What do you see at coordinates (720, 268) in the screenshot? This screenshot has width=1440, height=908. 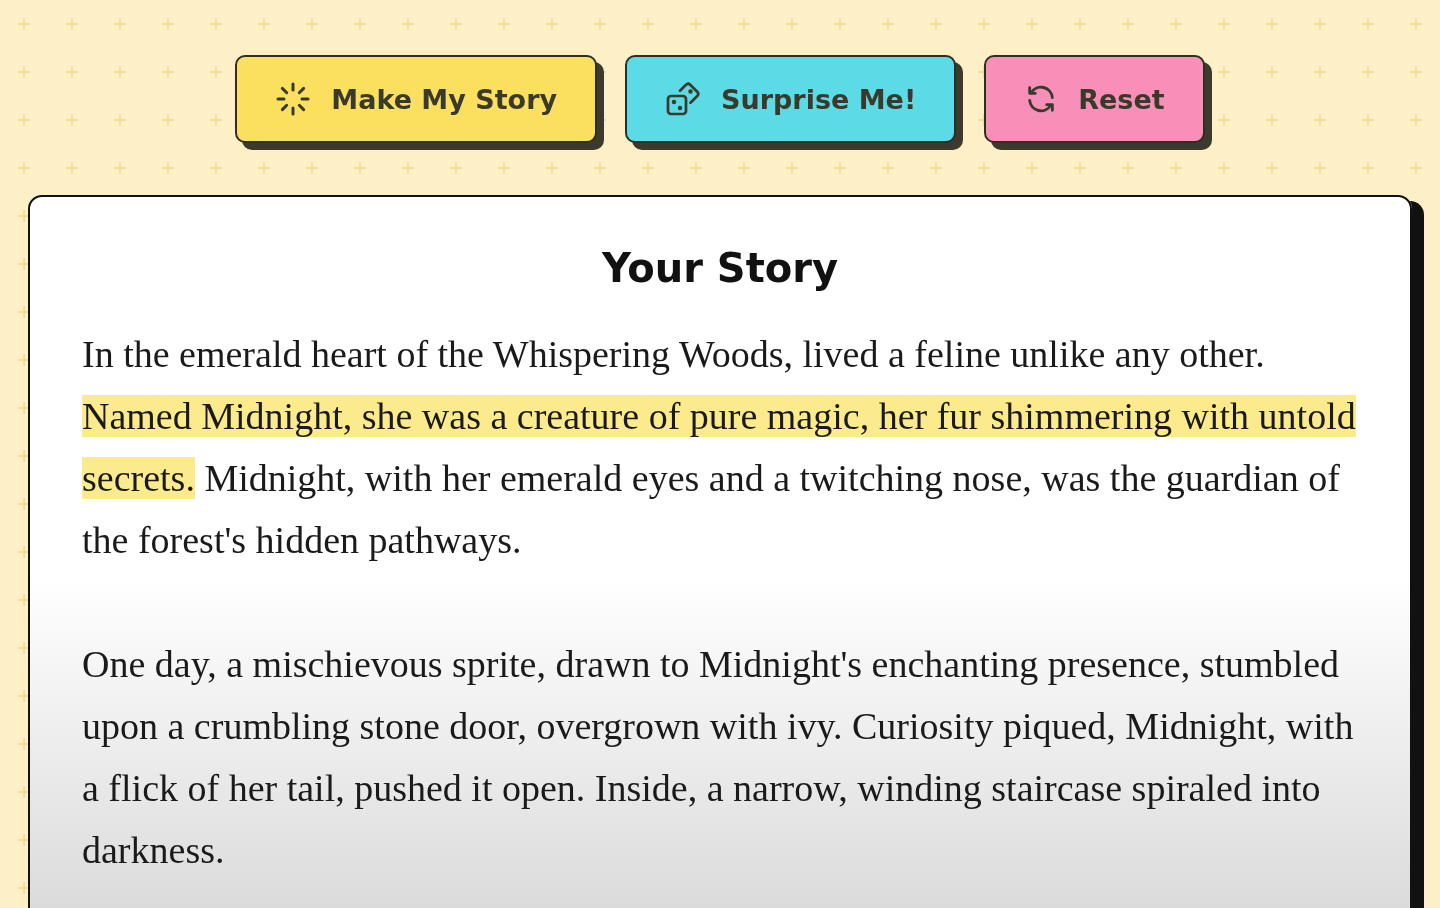 I see `story-title: Your Story` at bounding box center [720, 268].